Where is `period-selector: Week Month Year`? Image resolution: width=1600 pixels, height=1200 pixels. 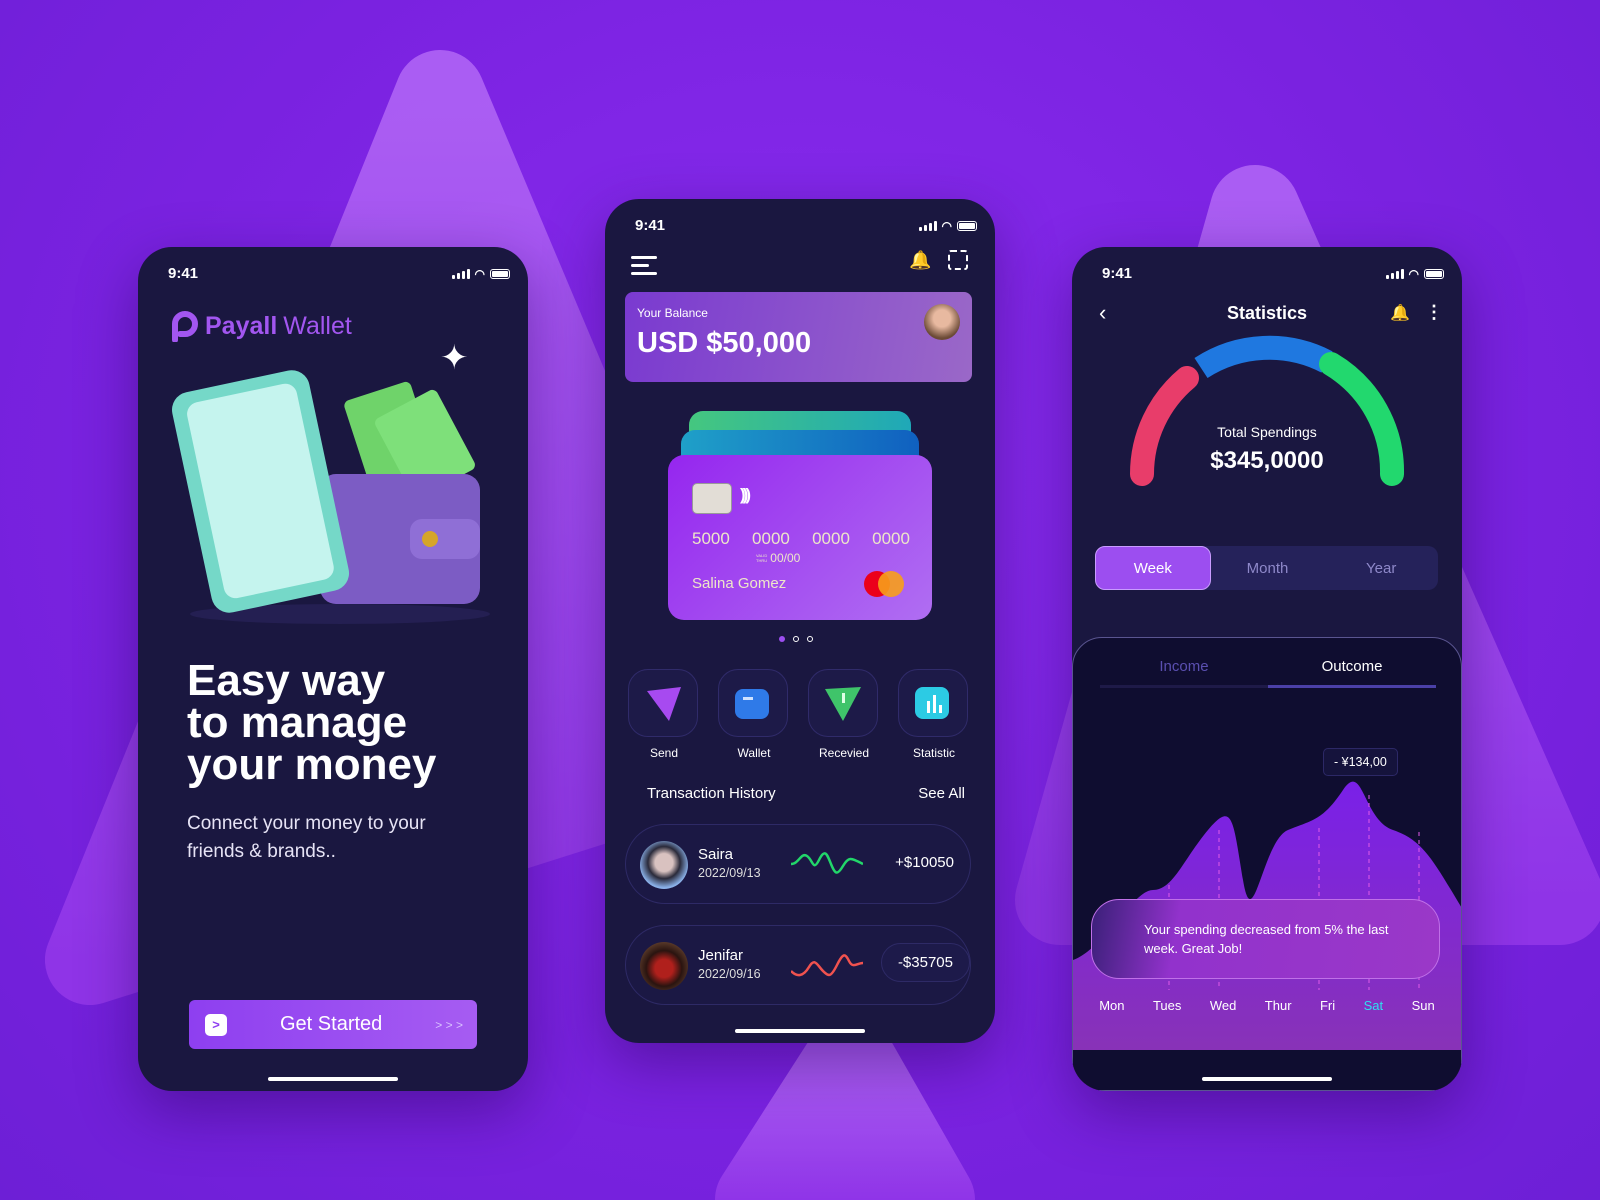
period-selector: Week Month Year is located at coordinates (1266, 568).